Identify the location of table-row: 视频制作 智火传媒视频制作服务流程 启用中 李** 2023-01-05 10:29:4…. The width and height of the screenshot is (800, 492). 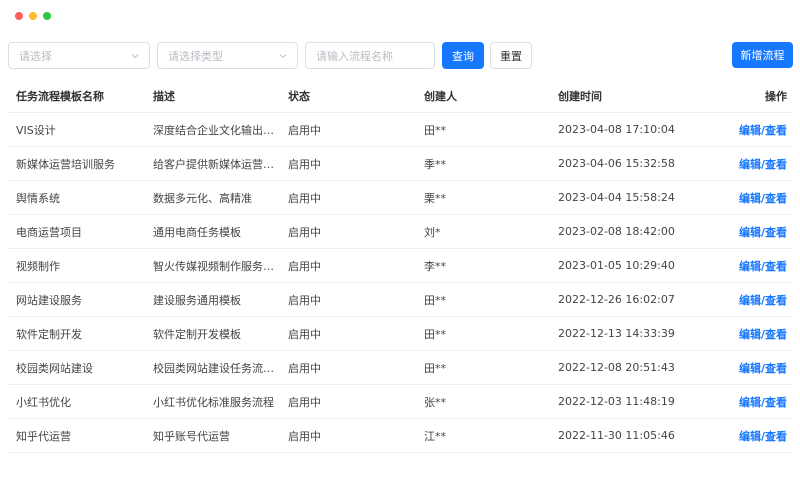
(400, 266).